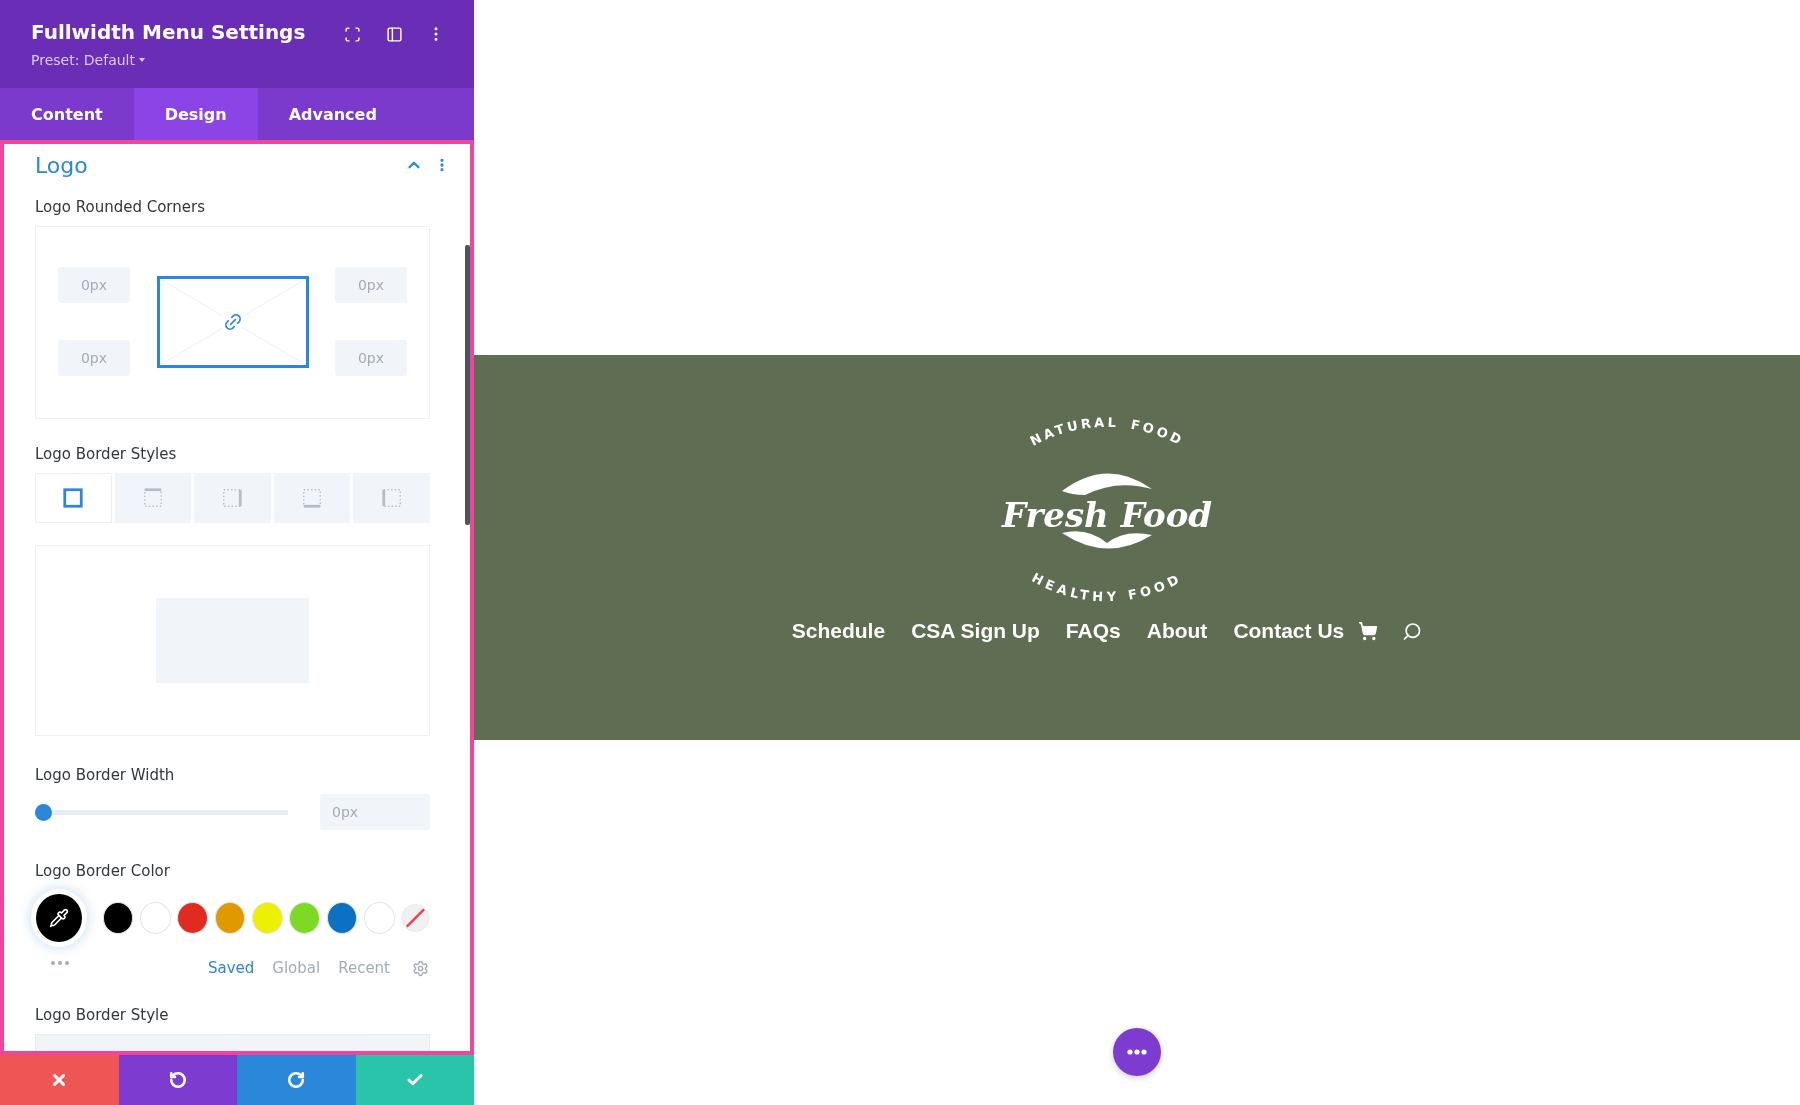 Image resolution: width=1800 pixels, height=1105 pixels. Describe the element at coordinates (394, 34) in the screenshot. I see `sidebar-icon` at that location.